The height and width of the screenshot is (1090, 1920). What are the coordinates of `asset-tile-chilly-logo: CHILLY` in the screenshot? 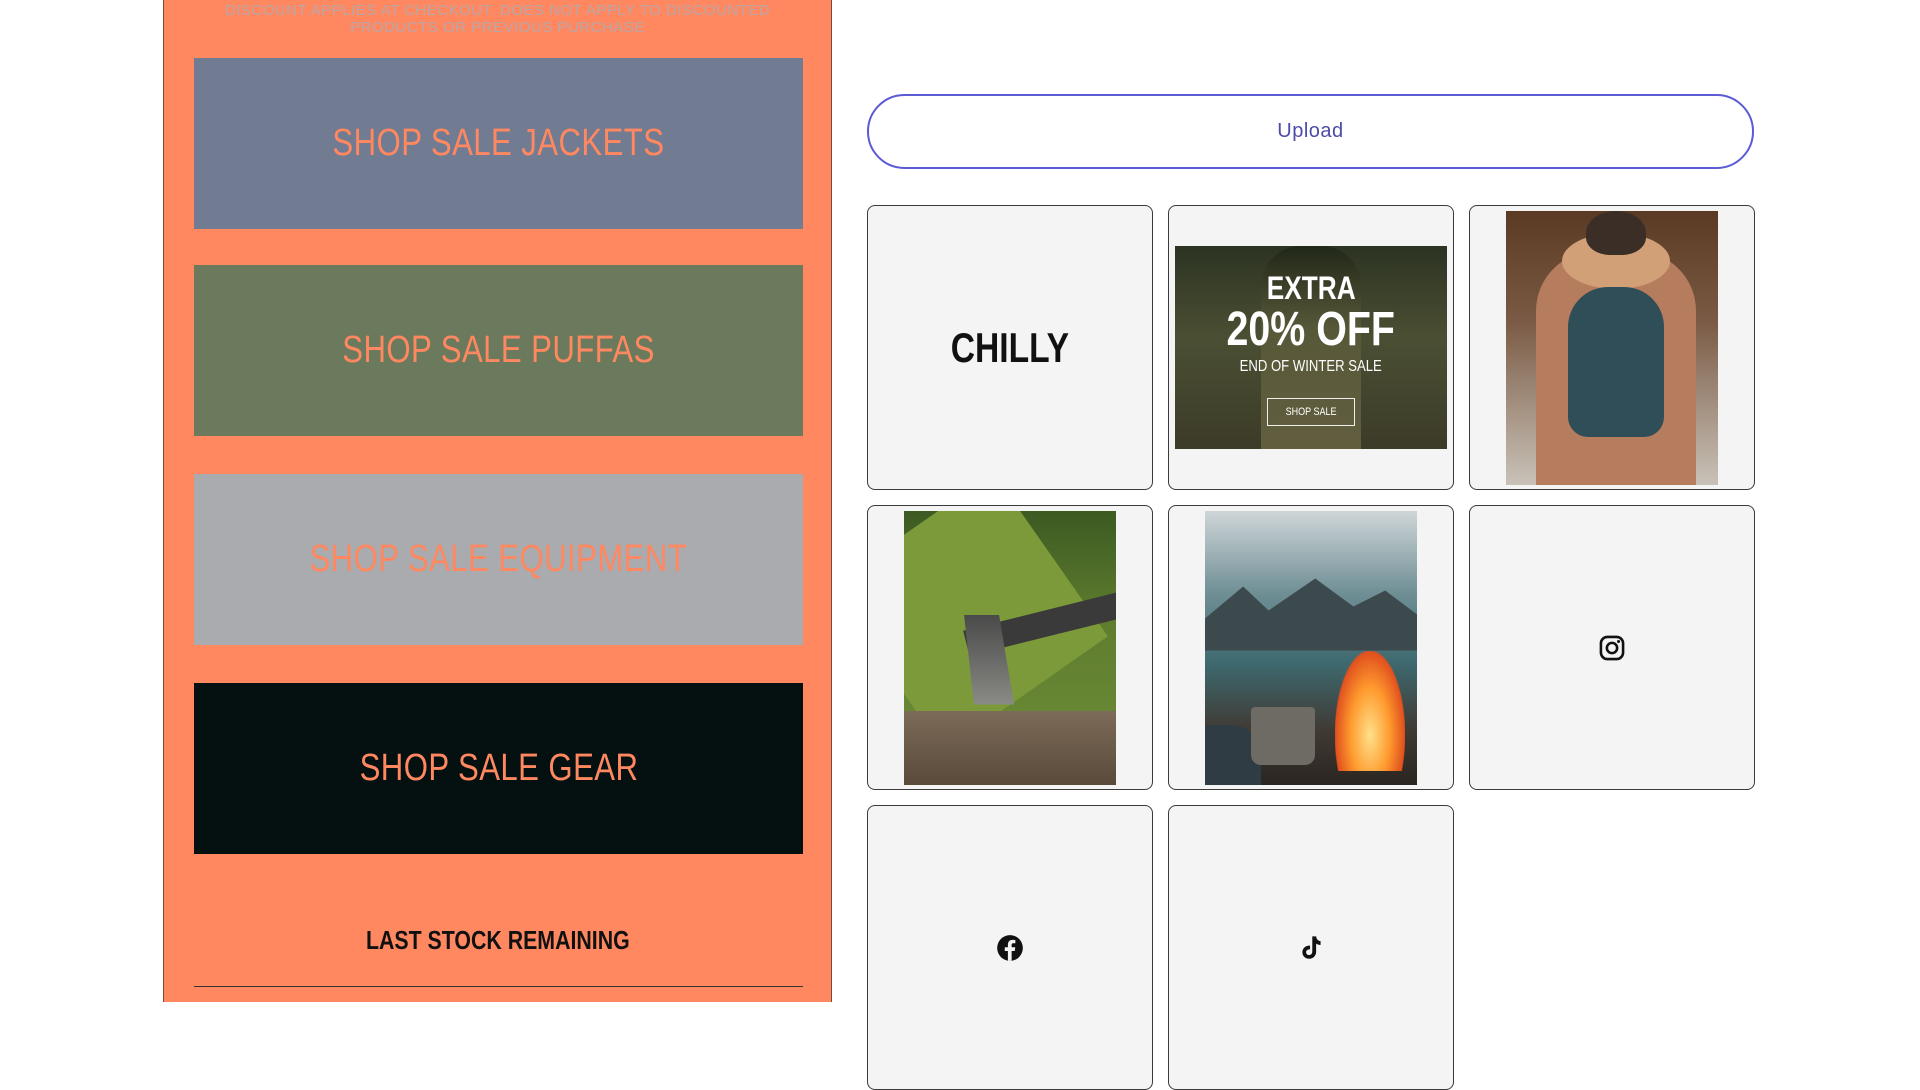 It's located at (1010, 347).